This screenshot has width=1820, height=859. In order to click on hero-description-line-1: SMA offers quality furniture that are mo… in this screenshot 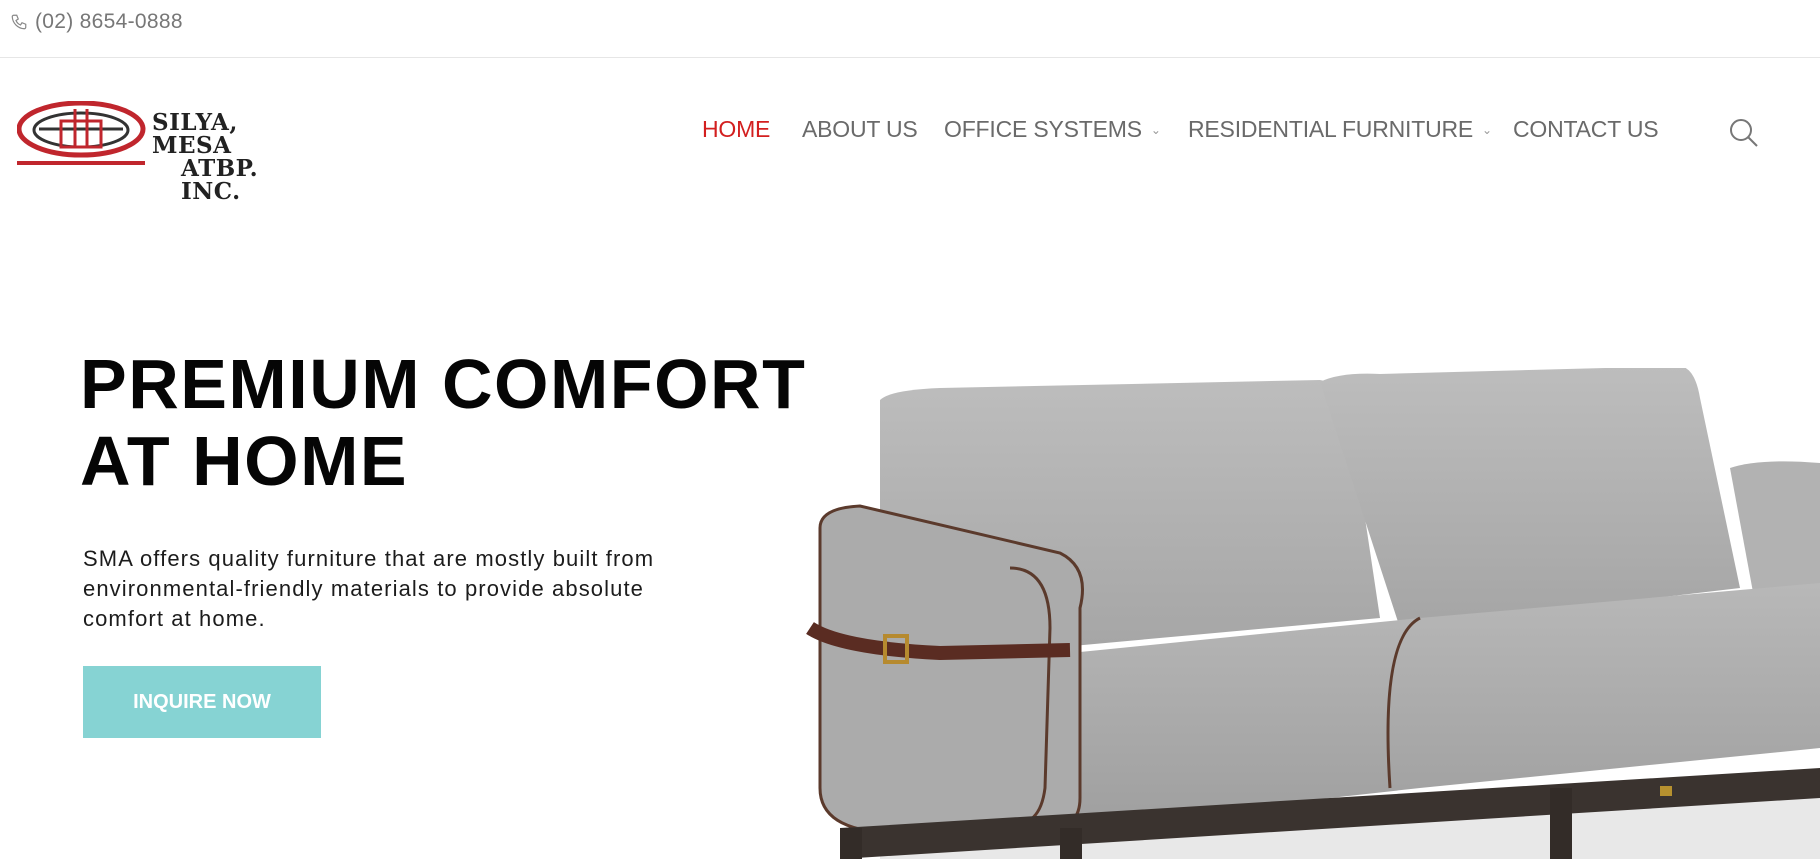, I will do `click(369, 558)`.